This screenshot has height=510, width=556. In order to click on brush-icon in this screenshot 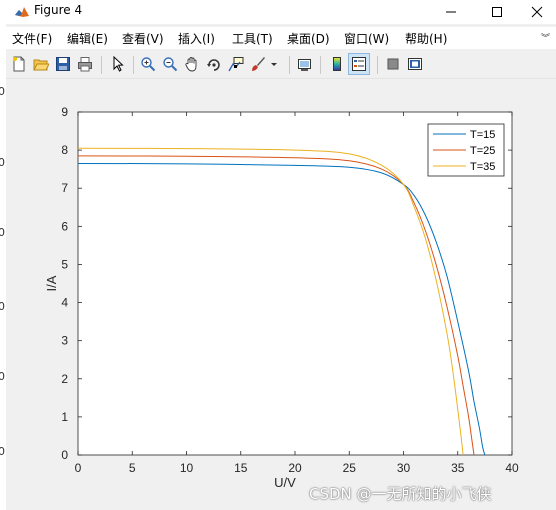, I will do `click(258, 64)`.